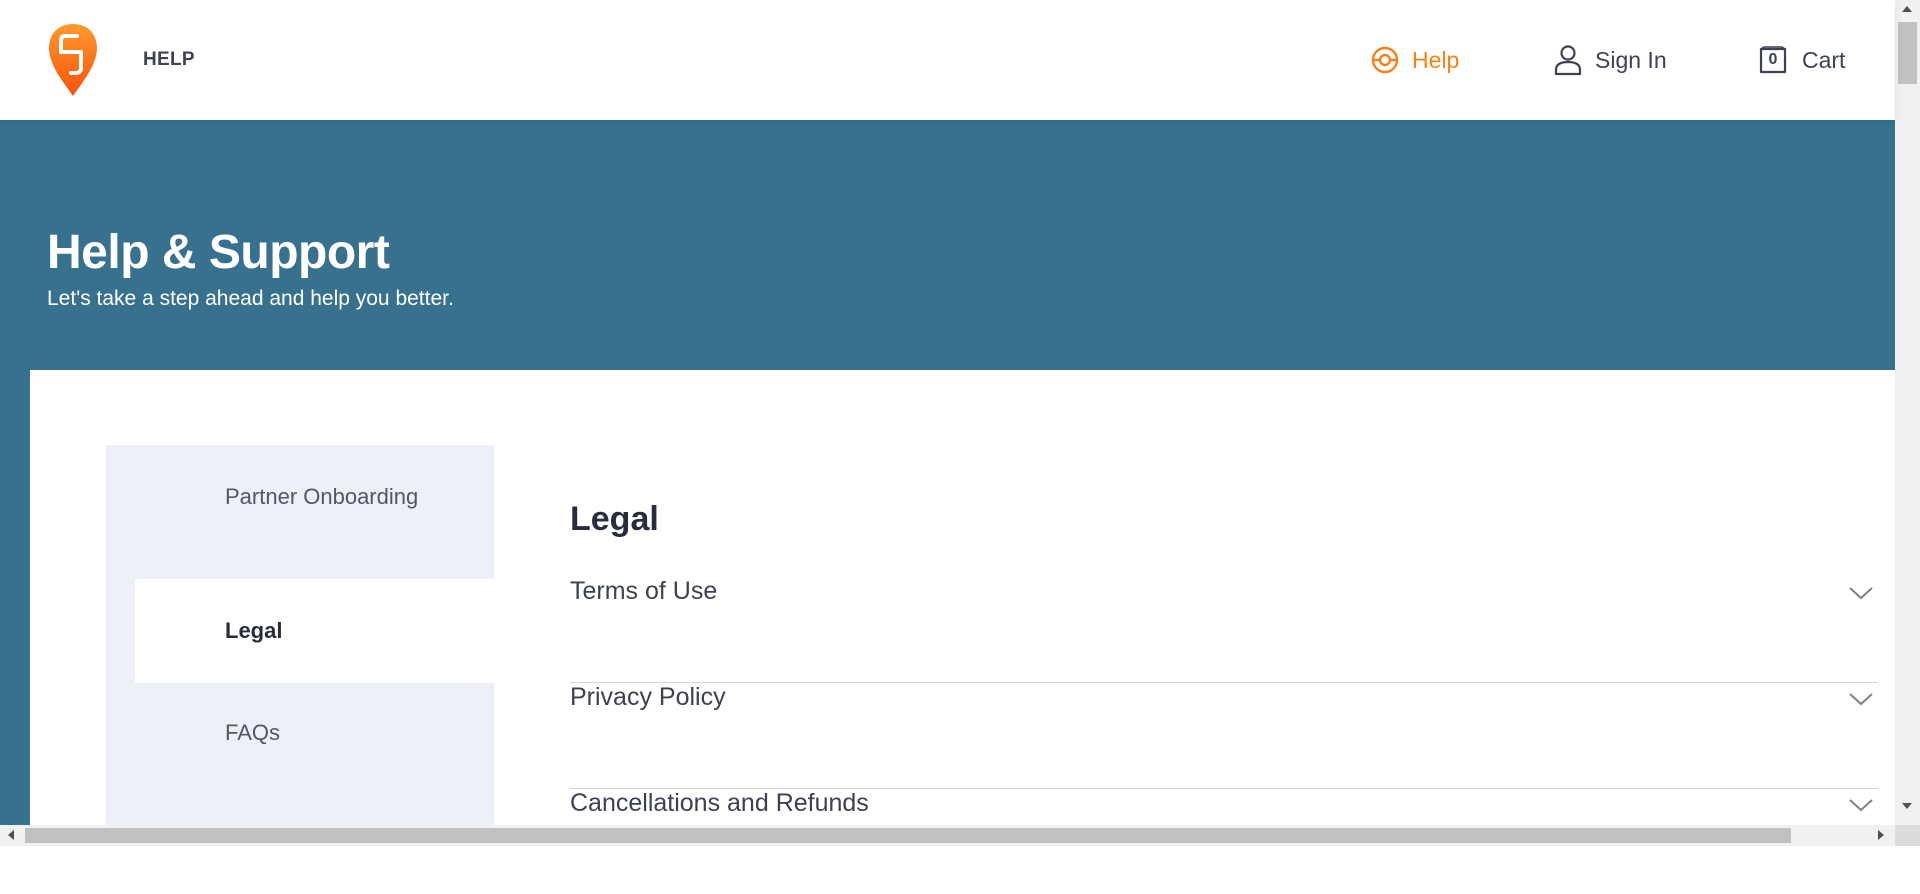  Describe the element at coordinates (644, 591) in the screenshot. I see `accordion-label: Terms of Use` at that location.